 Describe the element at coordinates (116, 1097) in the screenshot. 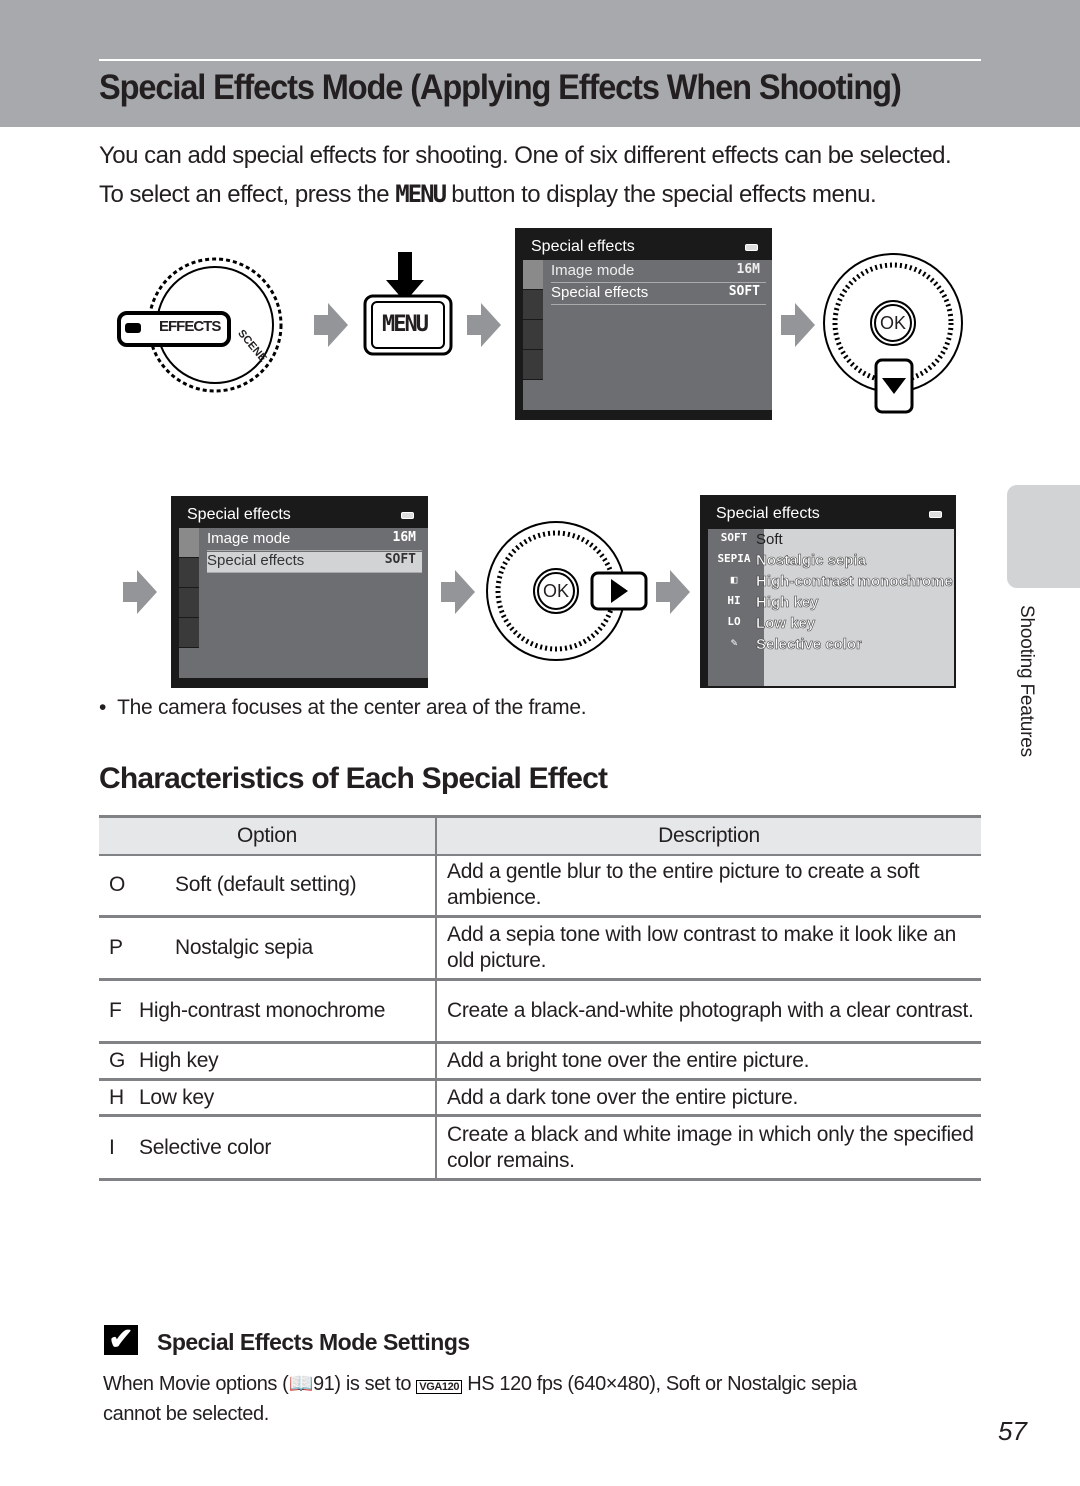

I see `effect-icon: H` at that location.